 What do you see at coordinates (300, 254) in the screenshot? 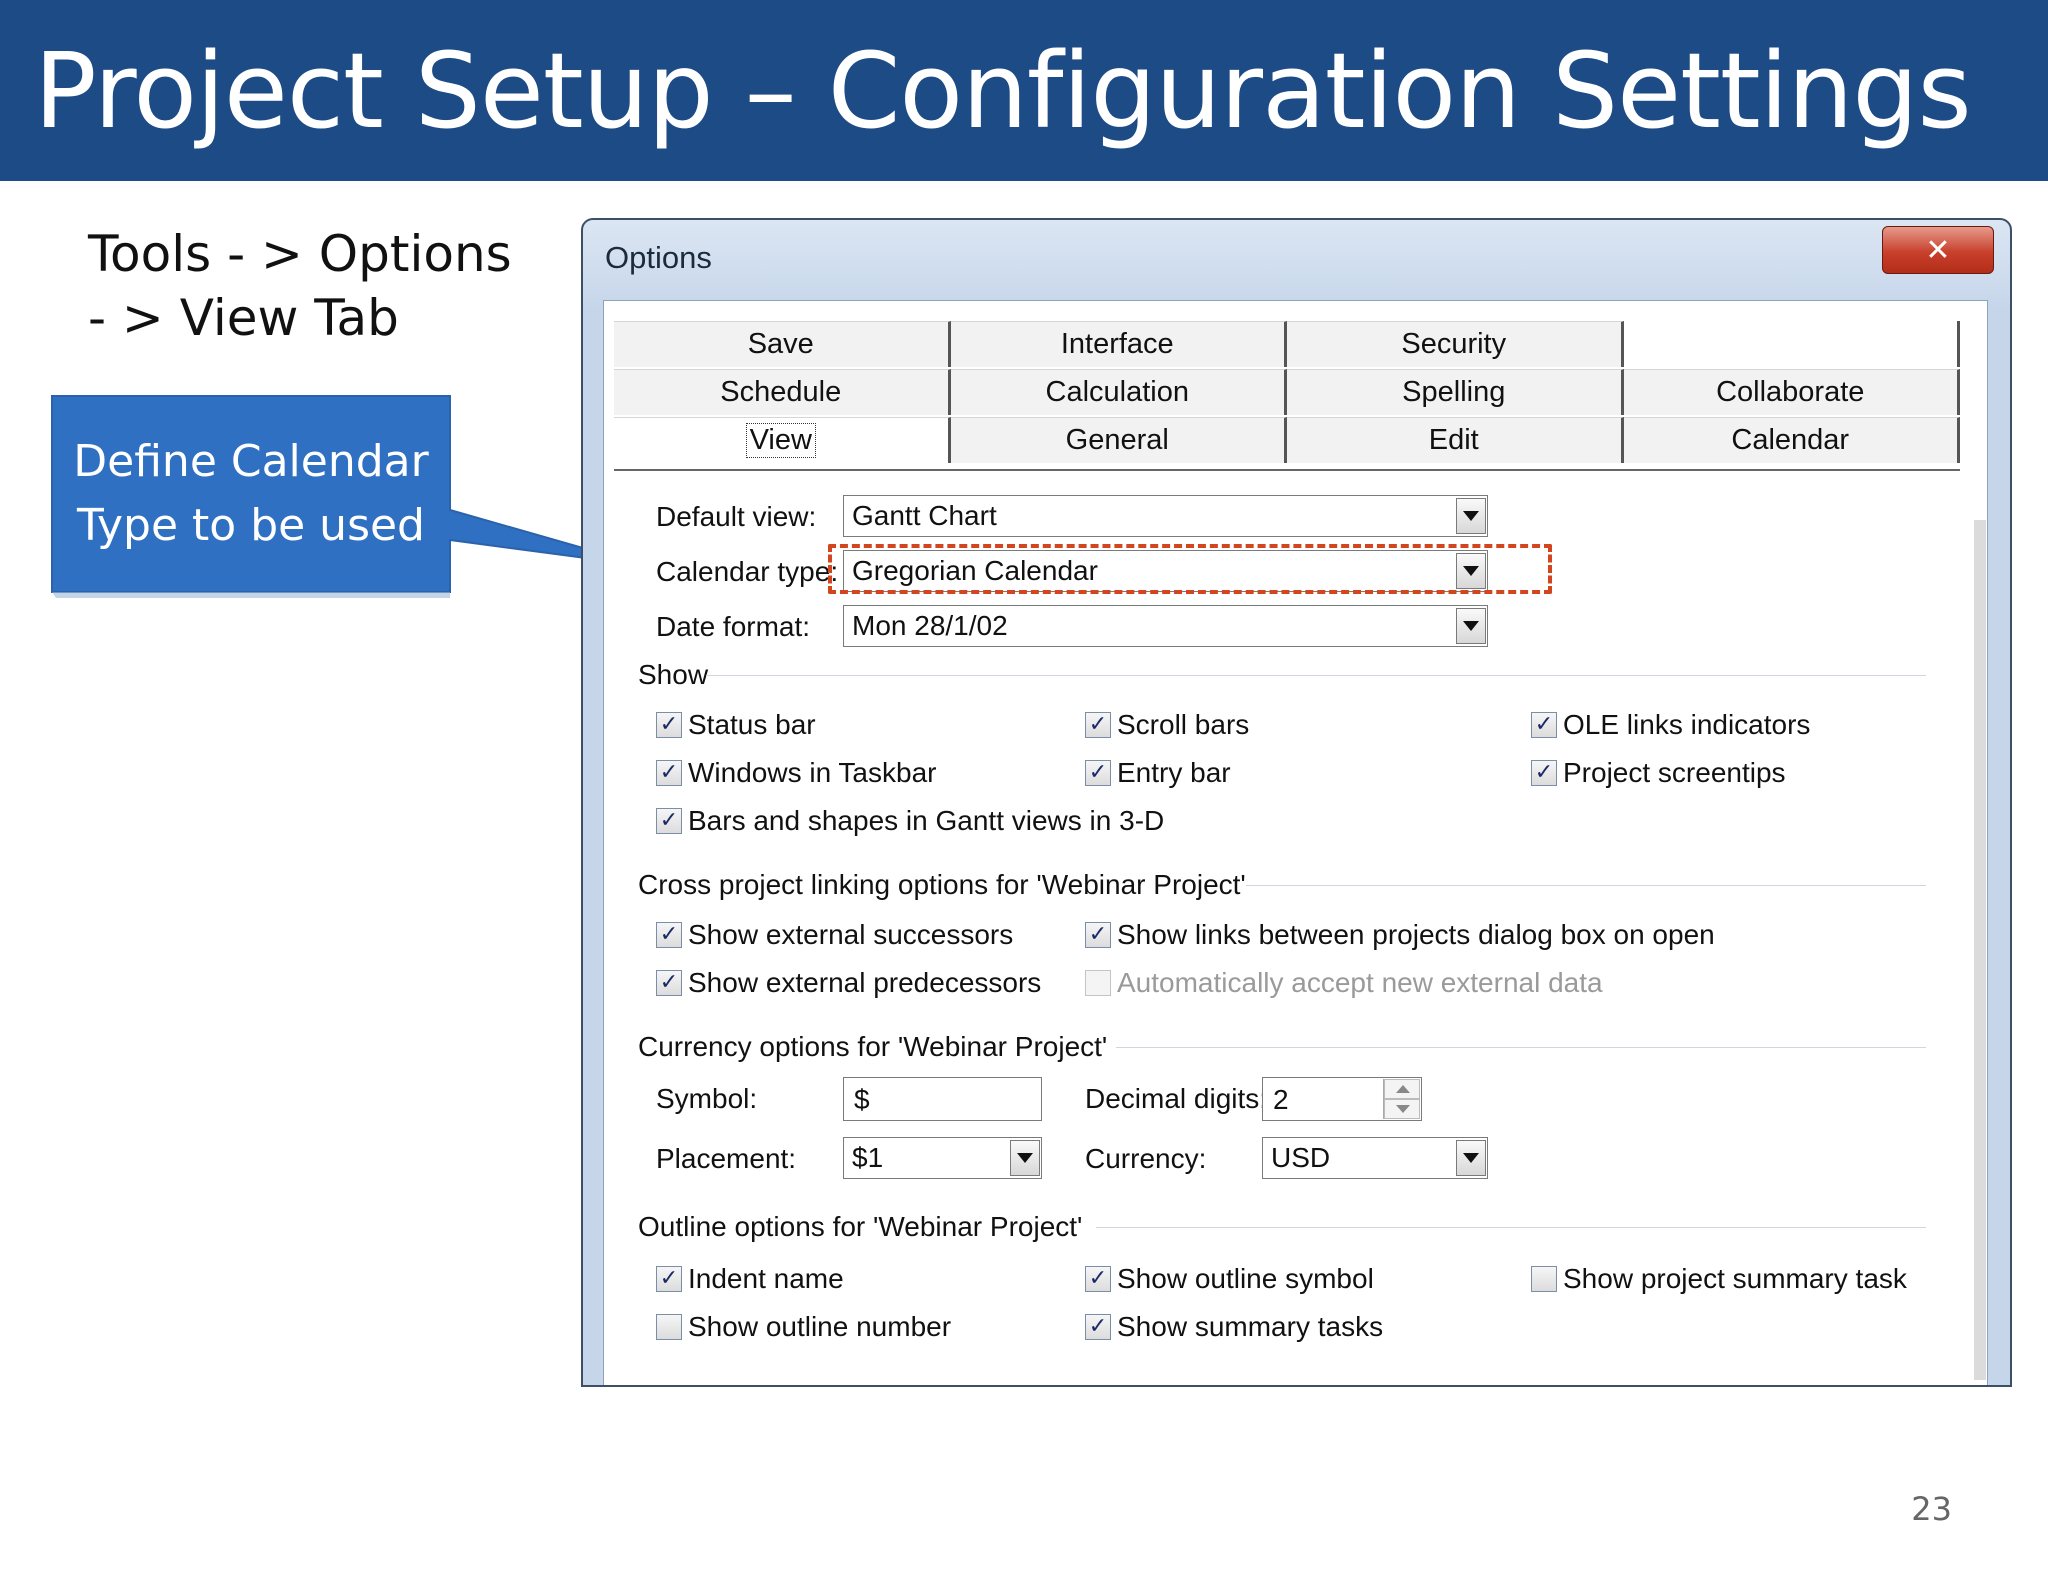
I see `nav-line-1: Tools - > Options` at bounding box center [300, 254].